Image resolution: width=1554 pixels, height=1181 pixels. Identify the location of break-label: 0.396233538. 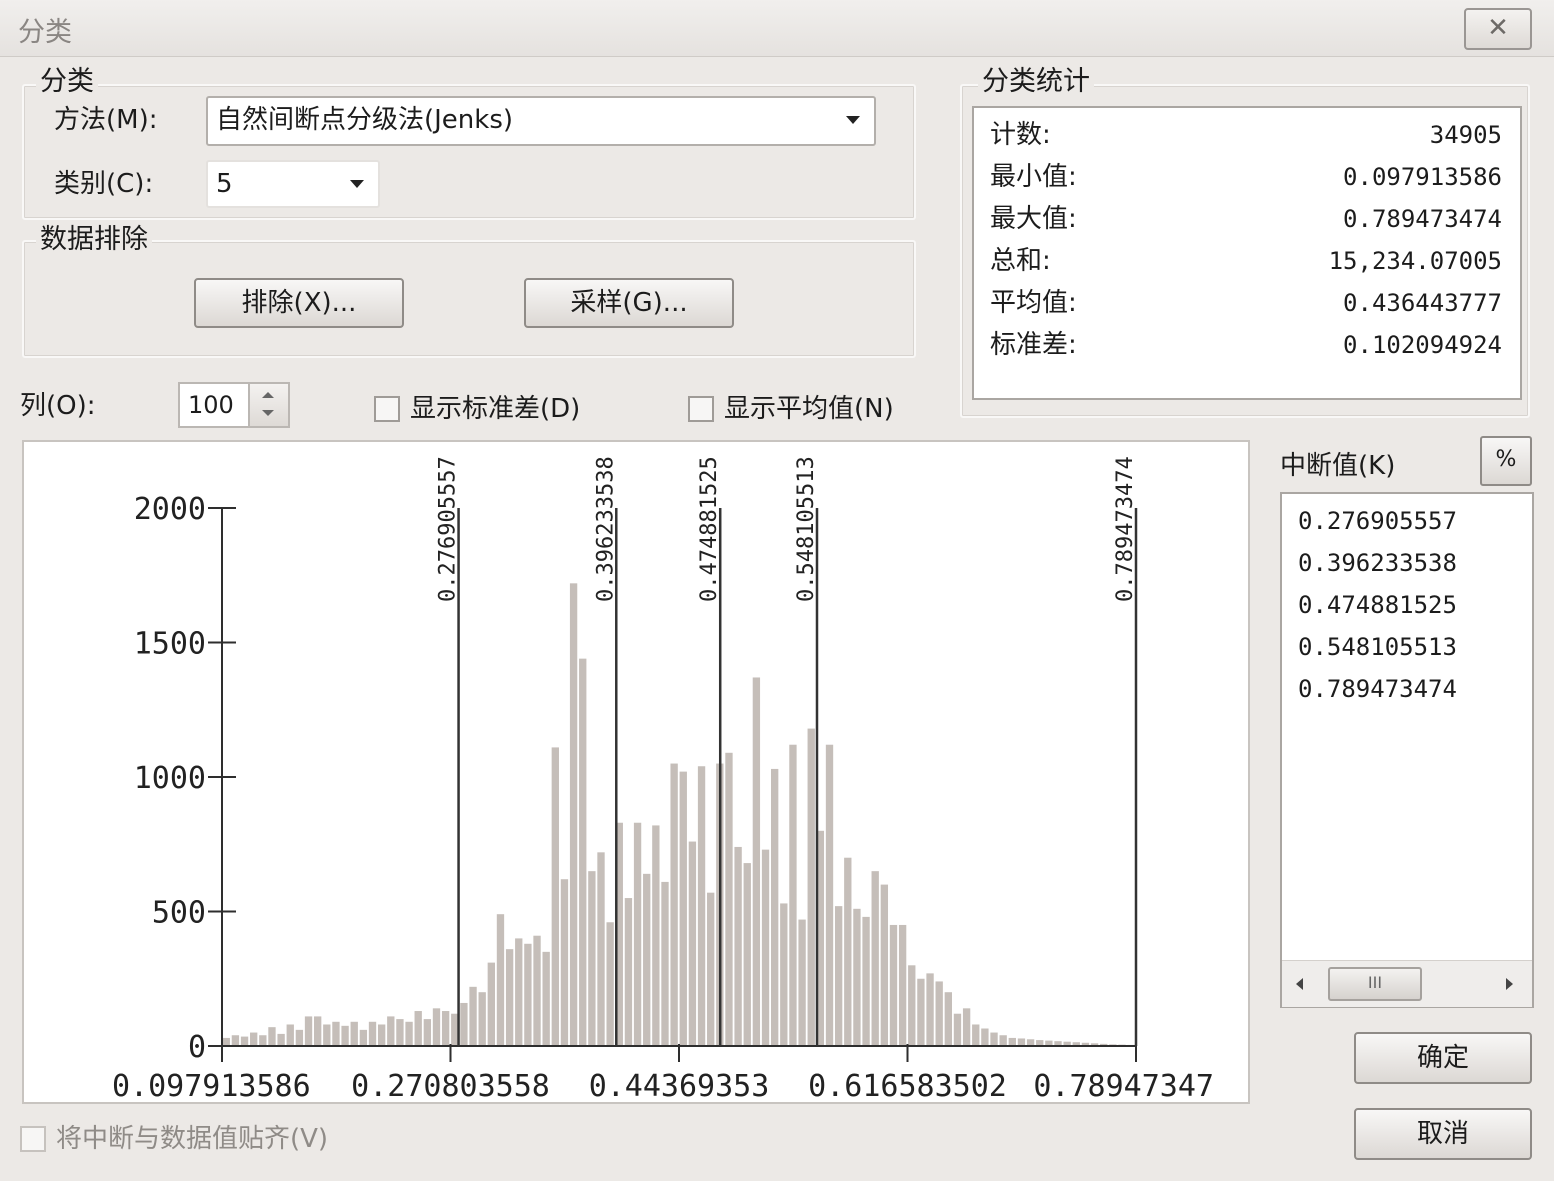
(605, 529).